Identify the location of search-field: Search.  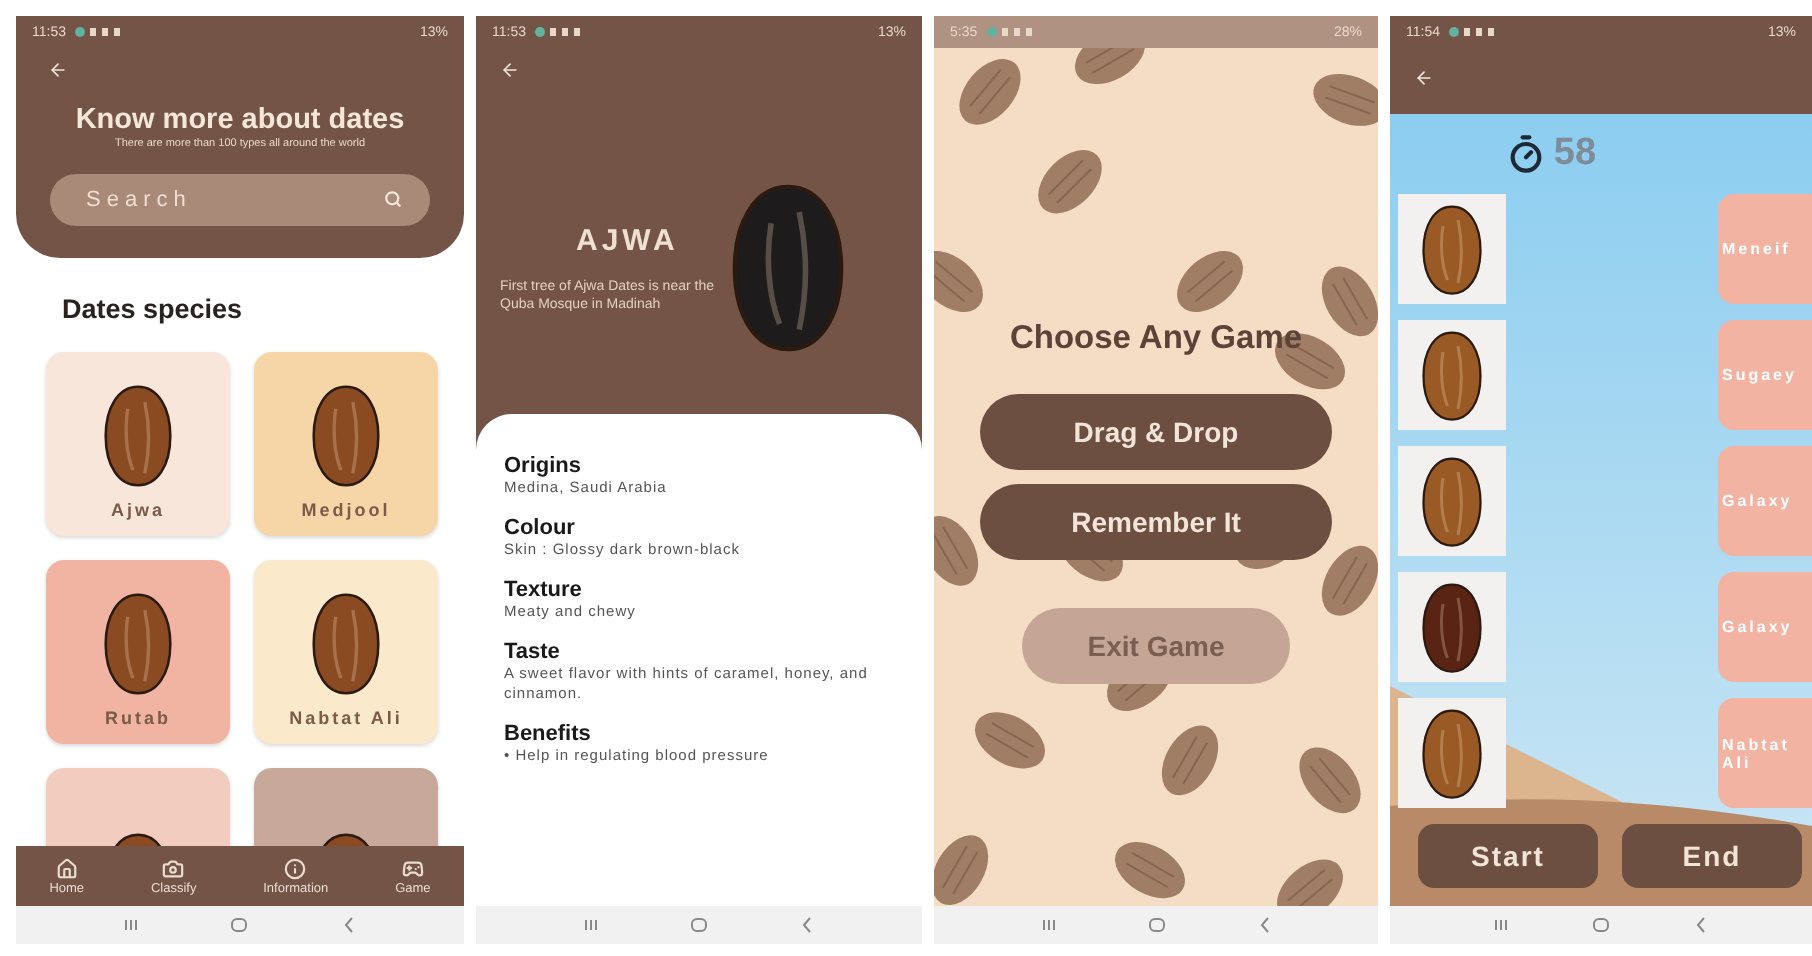
(240, 200).